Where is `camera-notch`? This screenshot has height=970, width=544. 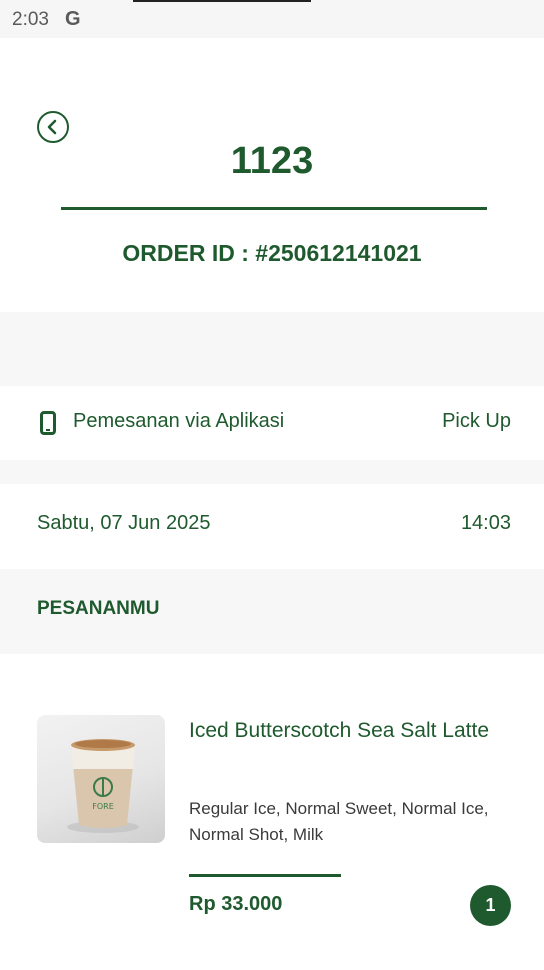
camera-notch is located at coordinates (222, 1).